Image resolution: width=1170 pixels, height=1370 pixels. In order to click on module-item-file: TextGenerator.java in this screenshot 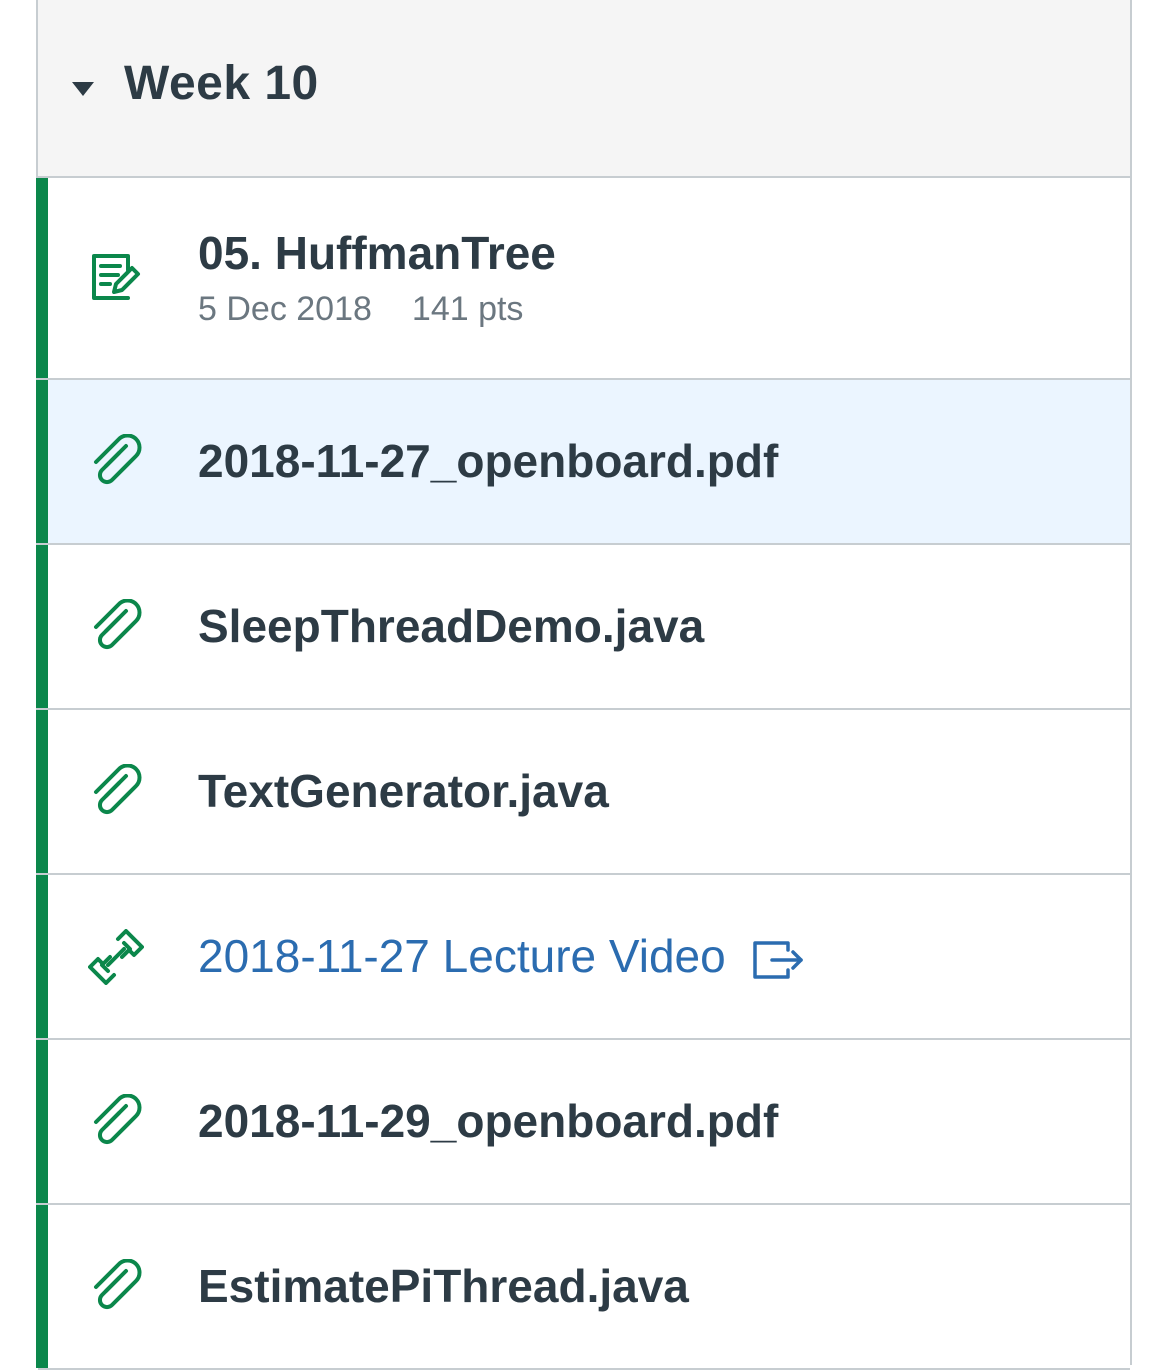, I will do `click(583, 792)`.